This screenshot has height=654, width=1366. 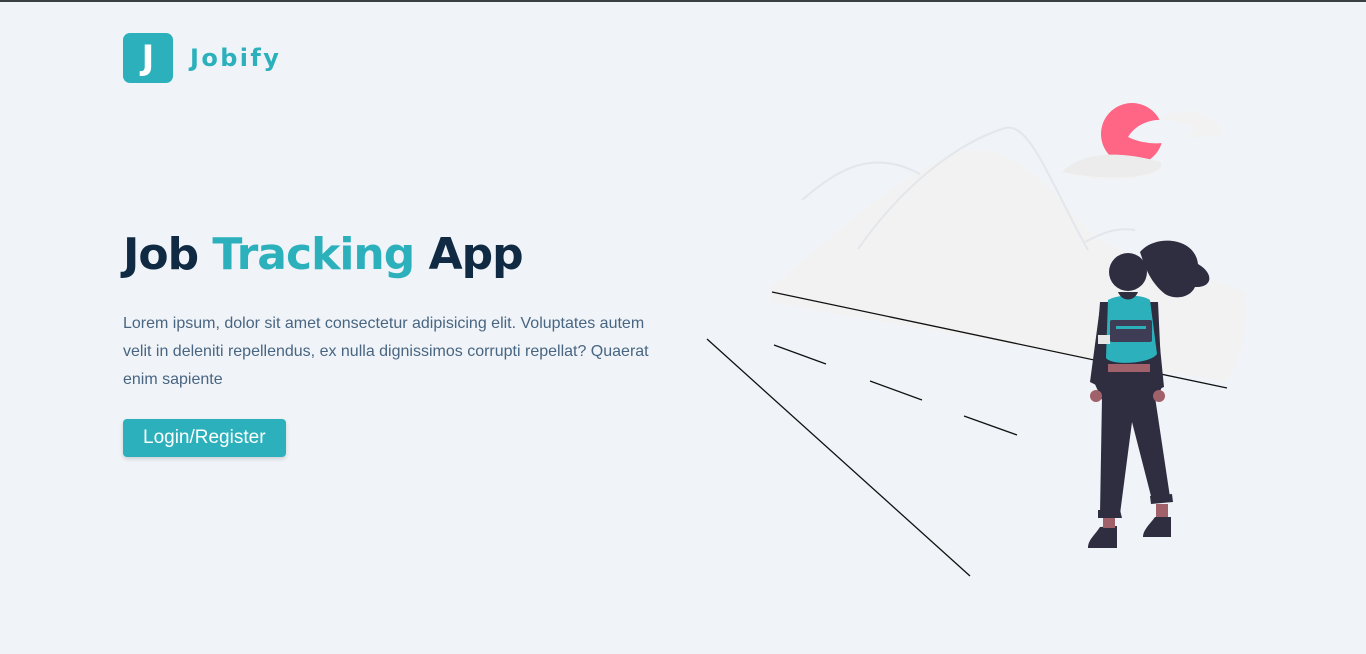 What do you see at coordinates (235, 58) in the screenshot?
I see `logo-text: Jobify` at bounding box center [235, 58].